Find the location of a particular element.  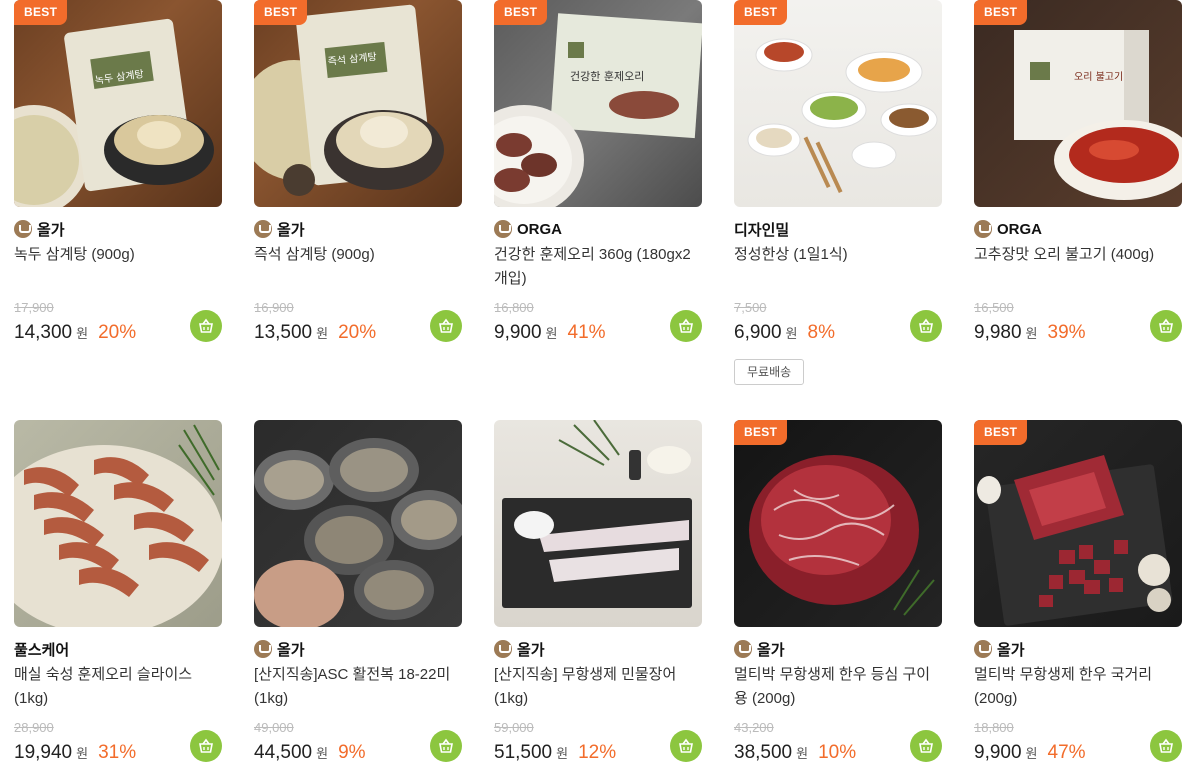

product-name: [산지직송]ASC 활전복 18-22미(1kg) is located at coordinates (358, 687).